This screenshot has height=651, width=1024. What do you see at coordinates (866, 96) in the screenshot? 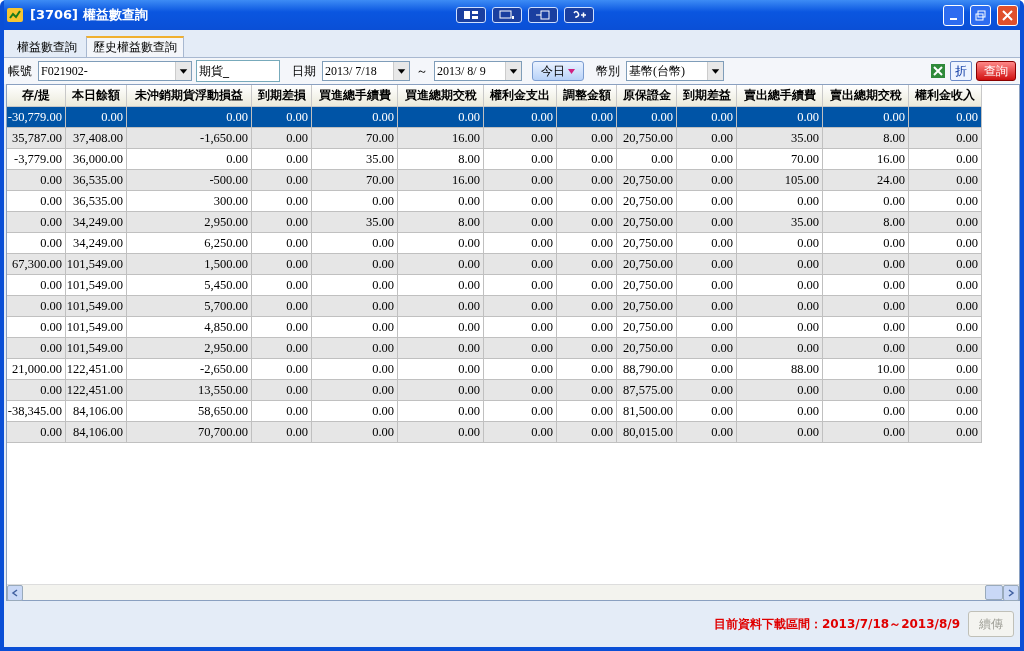
I see `column-header: 賣出總期交稅` at bounding box center [866, 96].